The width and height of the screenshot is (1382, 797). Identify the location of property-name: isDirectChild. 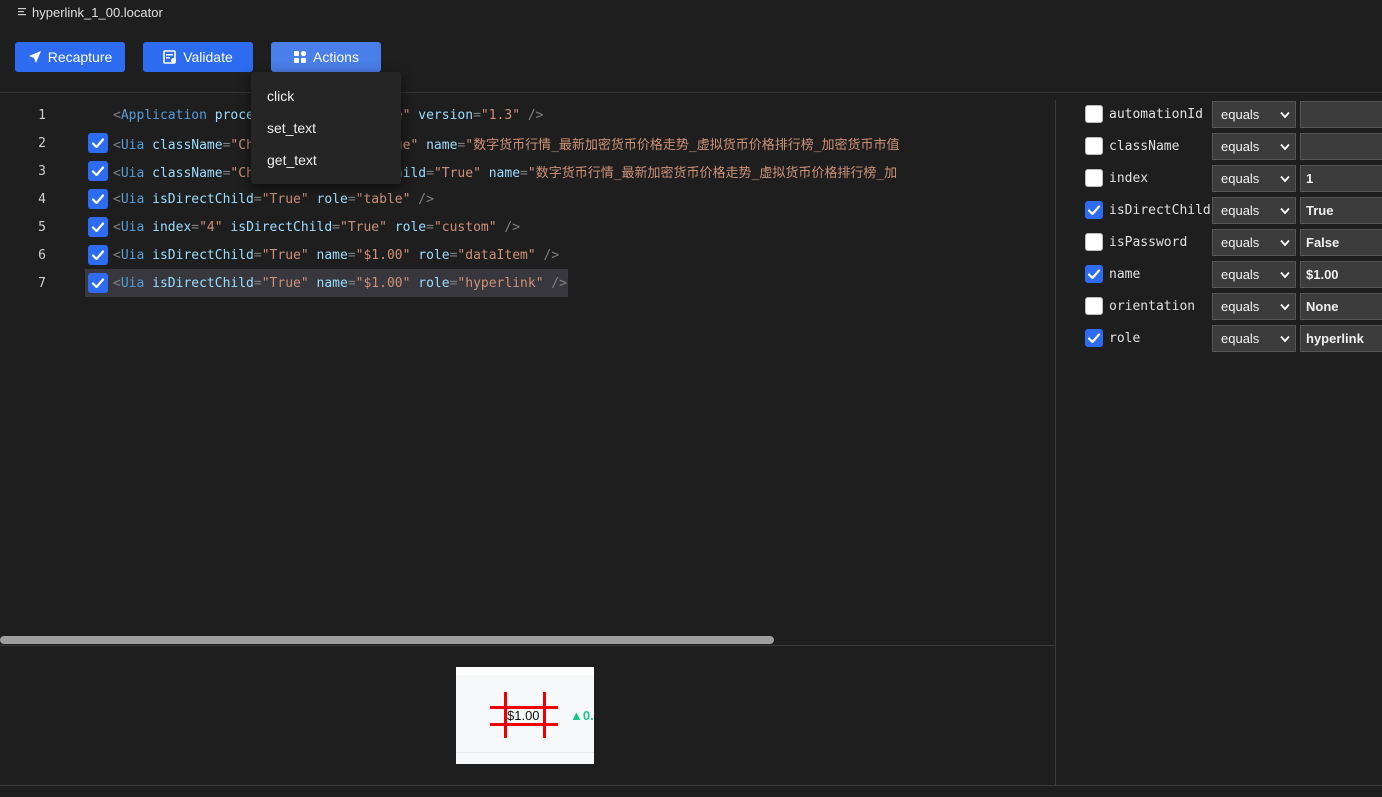
(1160, 210).